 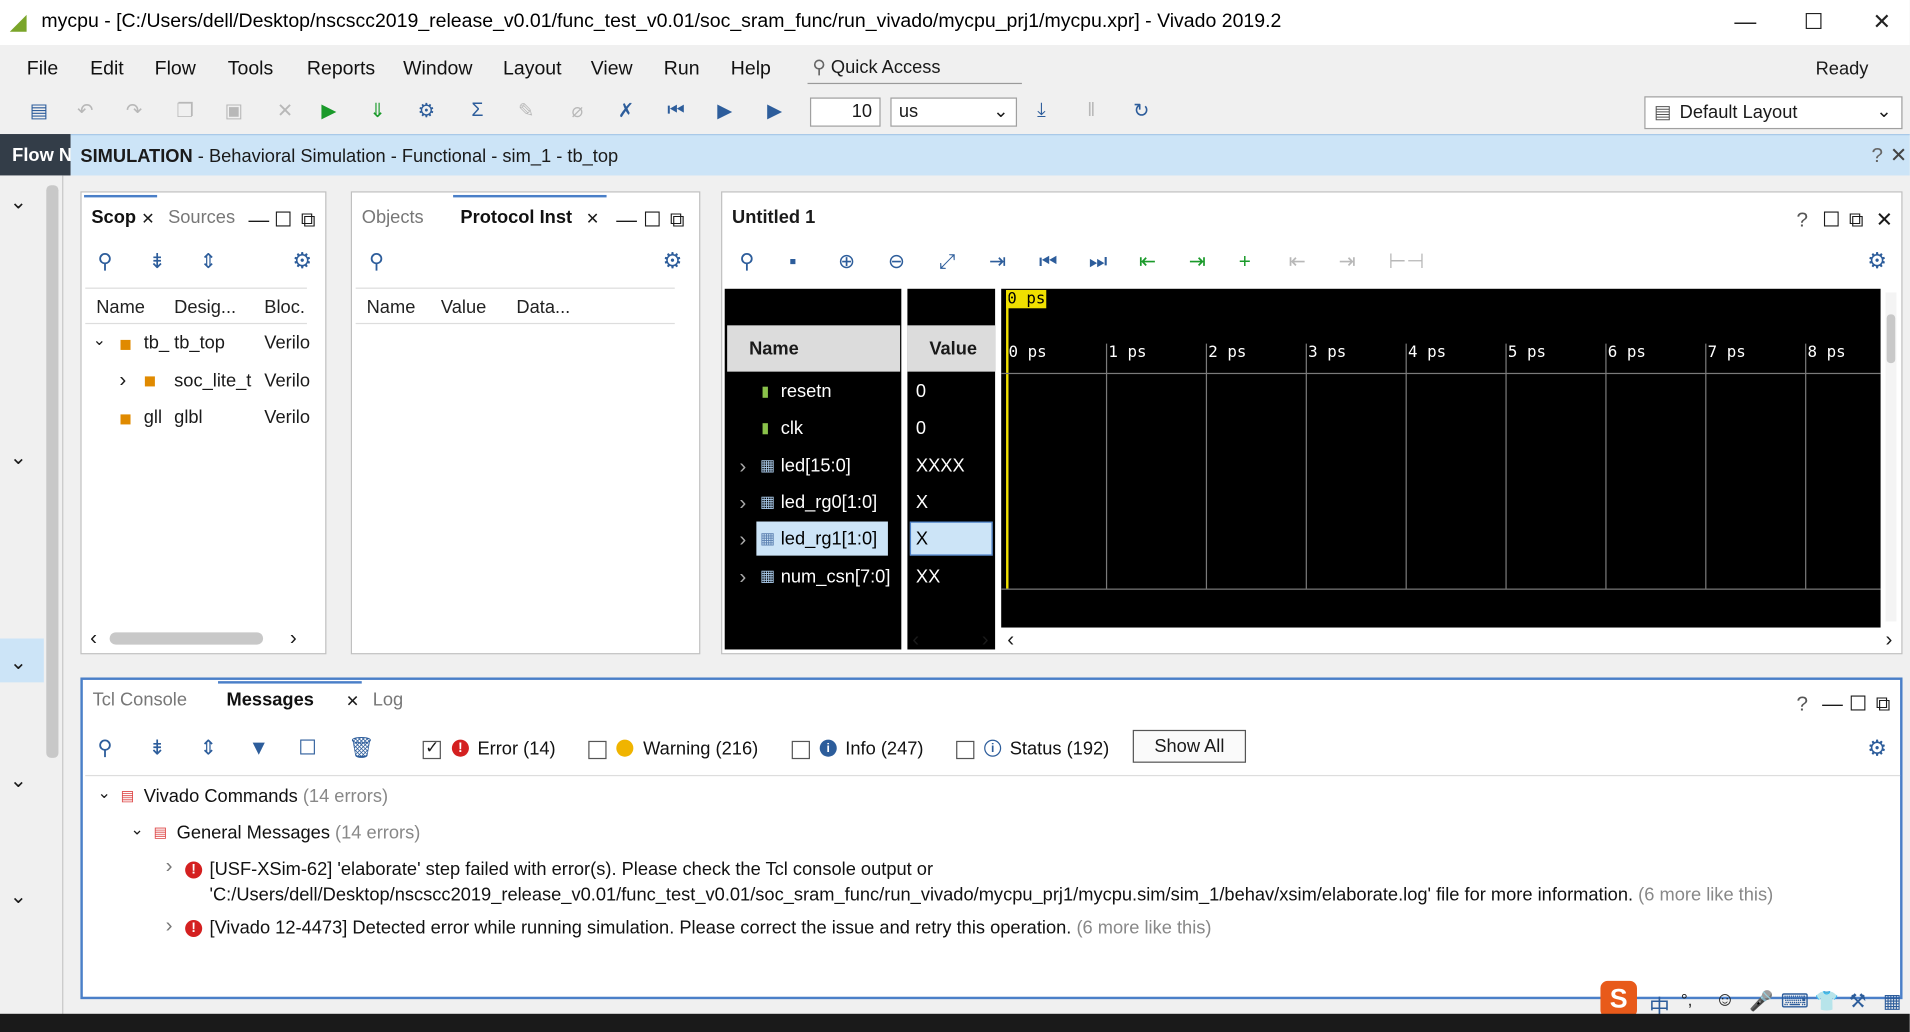 I want to click on probe-icon: ⌀, so click(x=577, y=110).